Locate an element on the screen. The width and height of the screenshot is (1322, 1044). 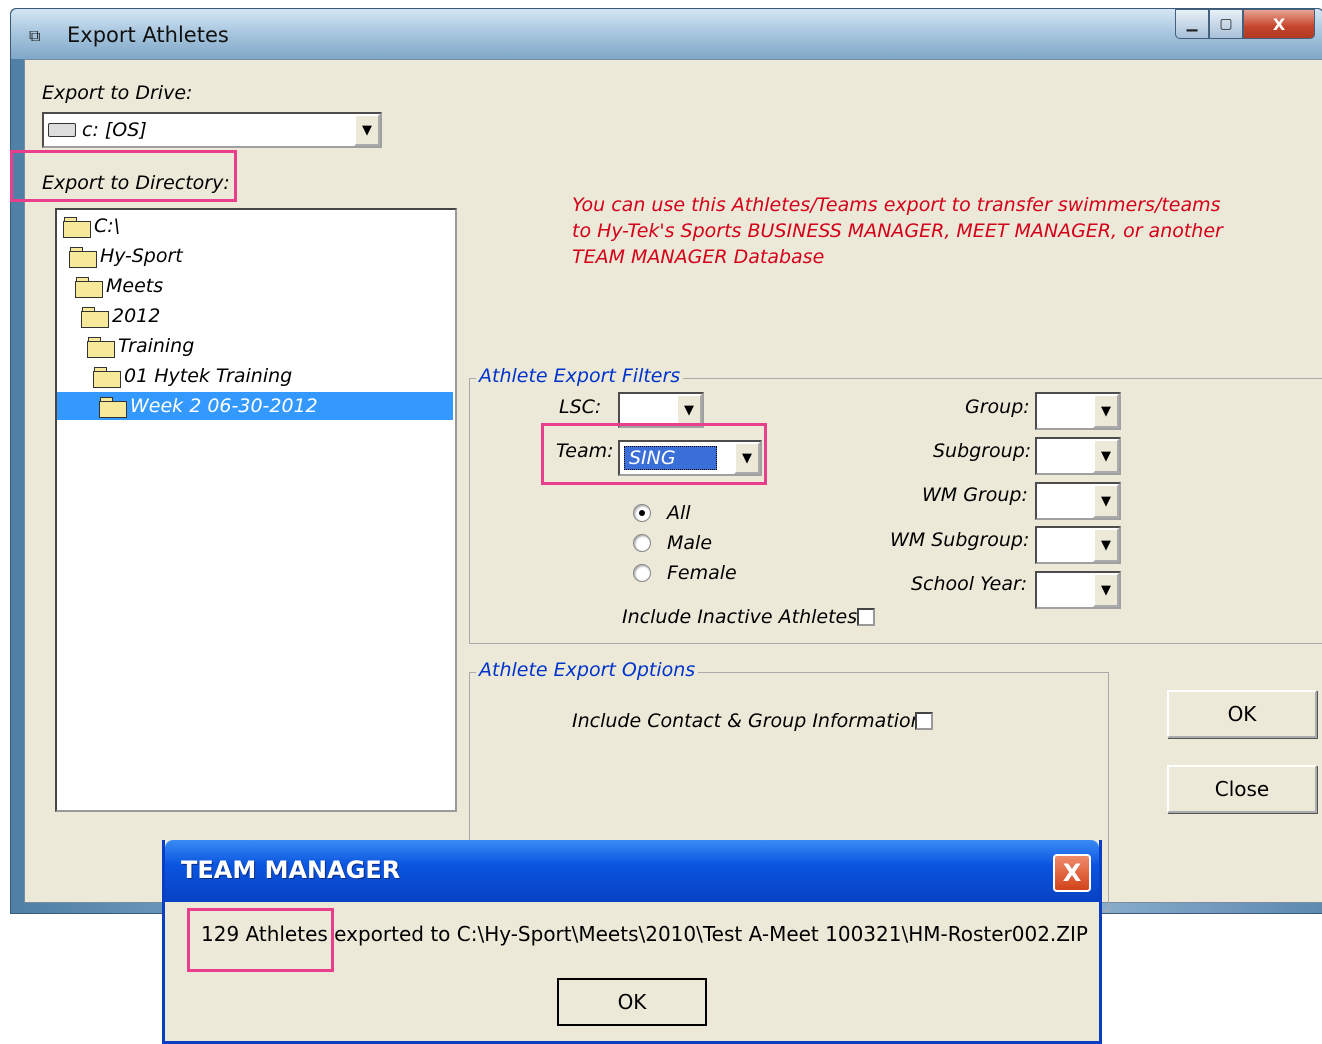
tree-item-label: 2012 is located at coordinates (136, 316).